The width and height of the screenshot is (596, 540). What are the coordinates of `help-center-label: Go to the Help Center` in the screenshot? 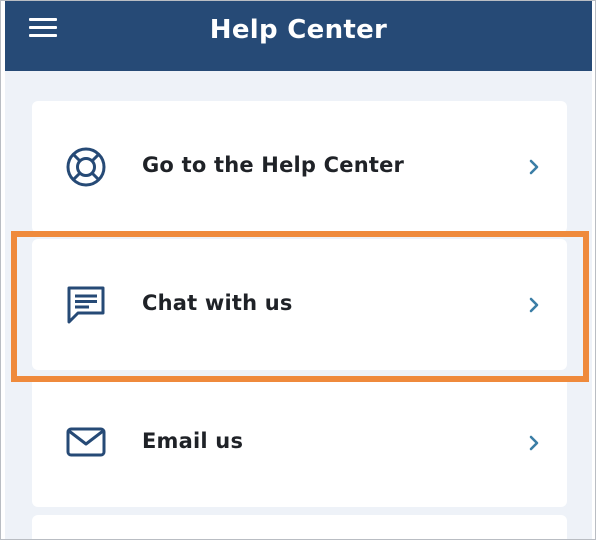 It's located at (273, 165).